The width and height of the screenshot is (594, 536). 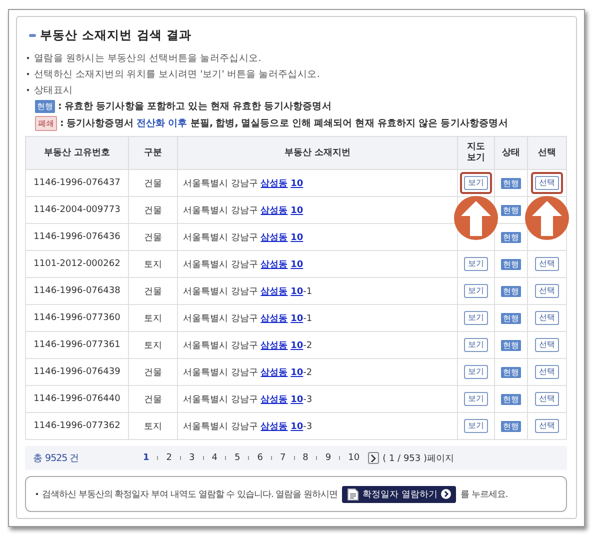 I want to click on next-page-button, so click(x=373, y=458).